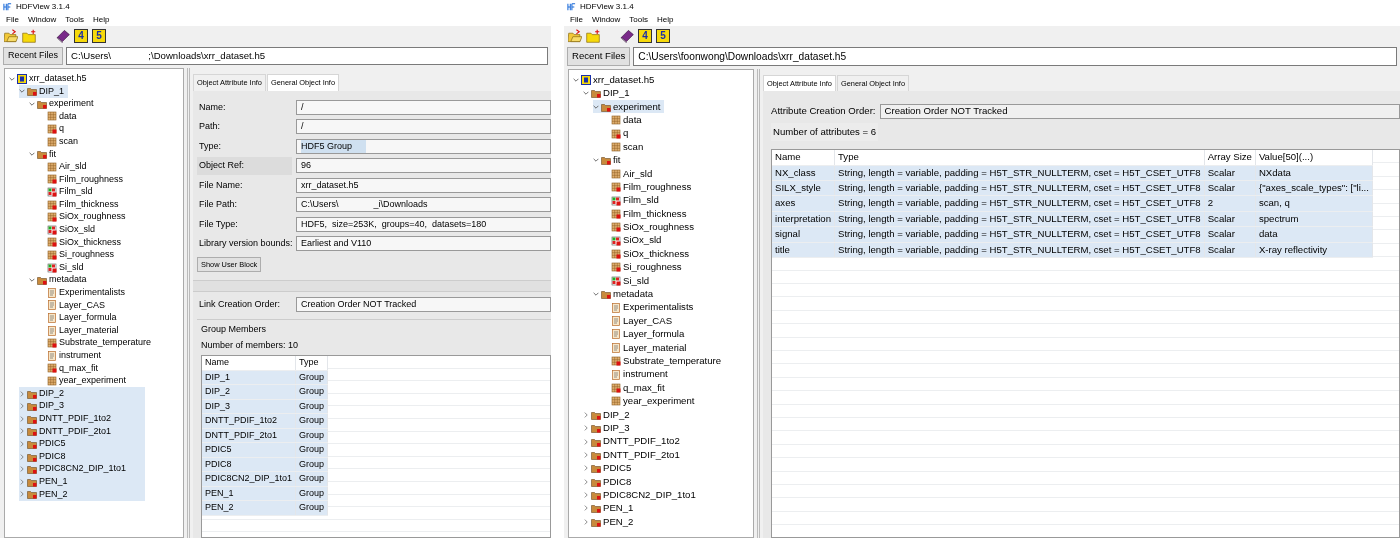  I want to click on value-field: xrr_dataset.h5, so click(423, 185).